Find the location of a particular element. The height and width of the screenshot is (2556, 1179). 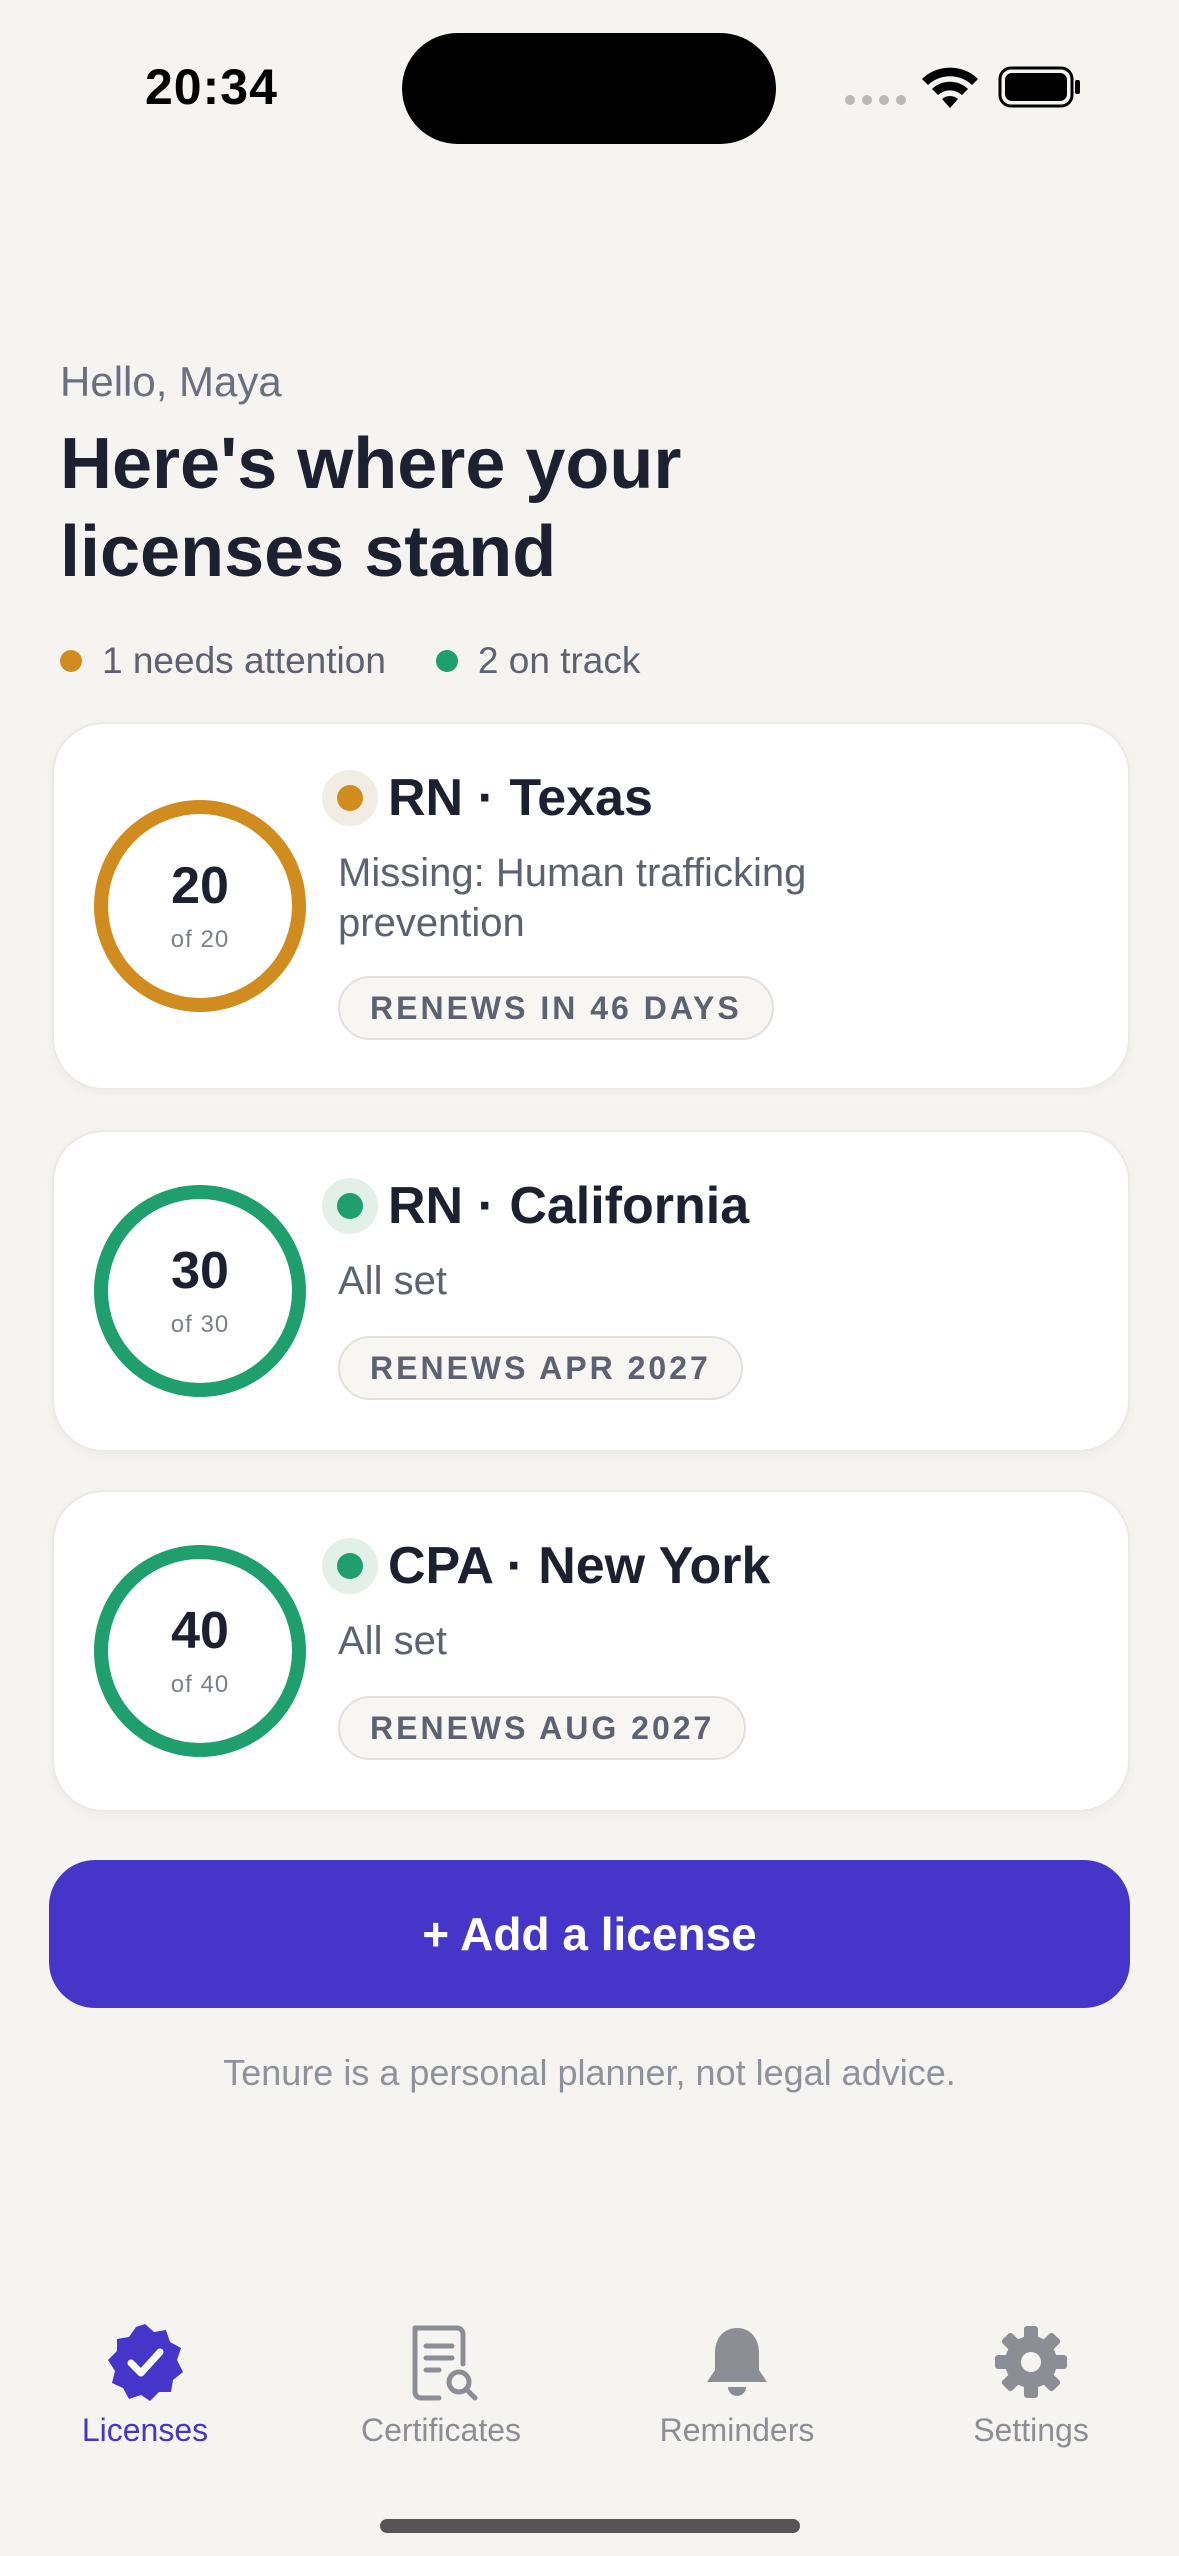

license-status-text: Missing: Human trafficking prevention is located at coordinates (572, 898).